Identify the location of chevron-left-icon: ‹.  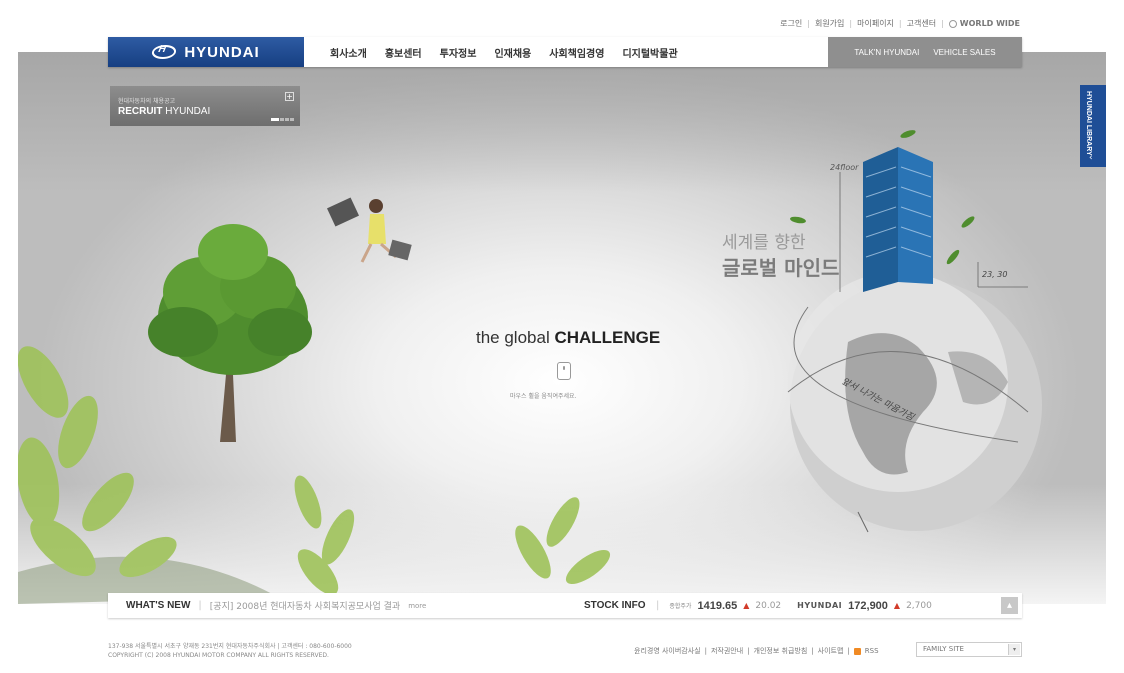
(1091, 158).